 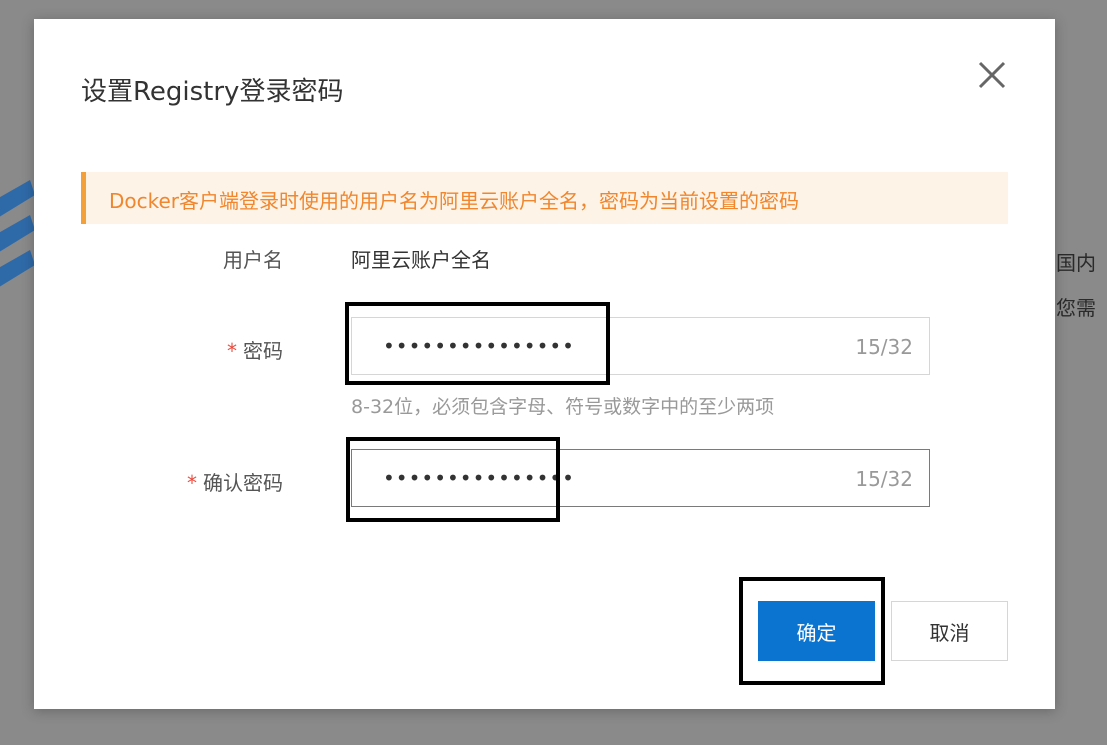 I want to click on notice-banner: Docker客户端登录时使用的用户名为阿里云账户全名，密码为当前设置的密码, so click(x=544, y=198).